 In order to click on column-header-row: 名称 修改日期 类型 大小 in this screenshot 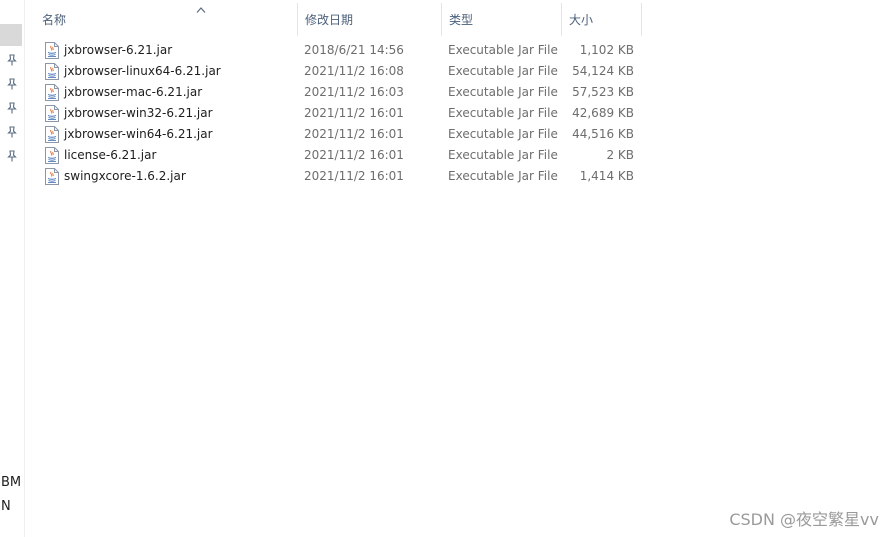, I will do `click(338, 20)`.